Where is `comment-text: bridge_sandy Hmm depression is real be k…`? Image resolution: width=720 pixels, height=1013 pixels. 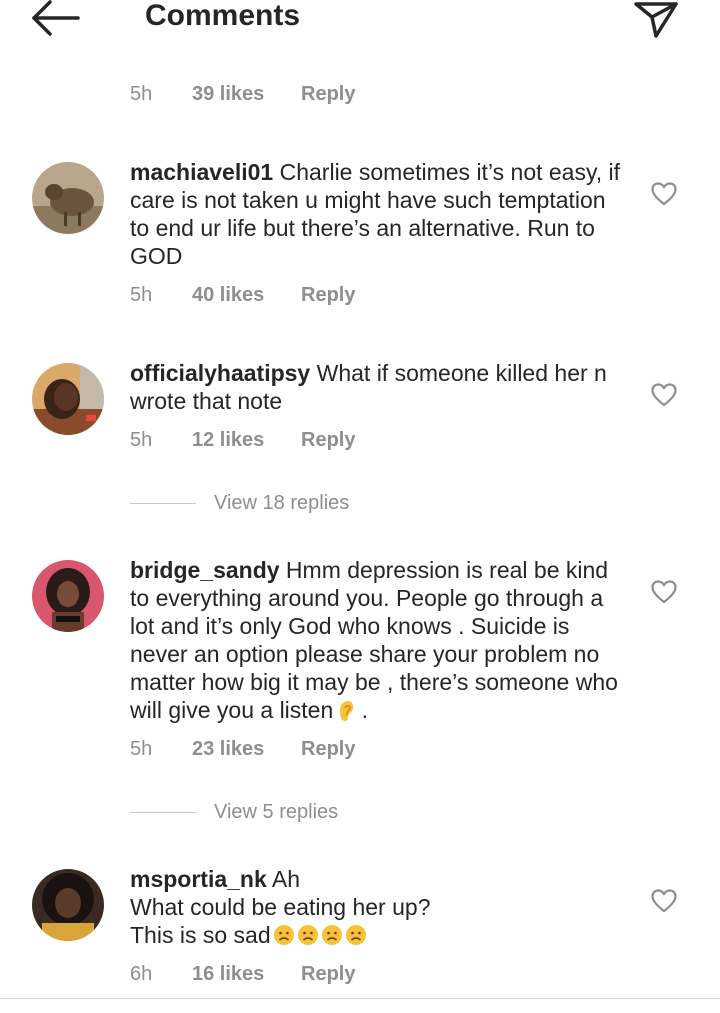 comment-text: bridge_sandy Hmm depression is real be k… is located at coordinates (380, 640).